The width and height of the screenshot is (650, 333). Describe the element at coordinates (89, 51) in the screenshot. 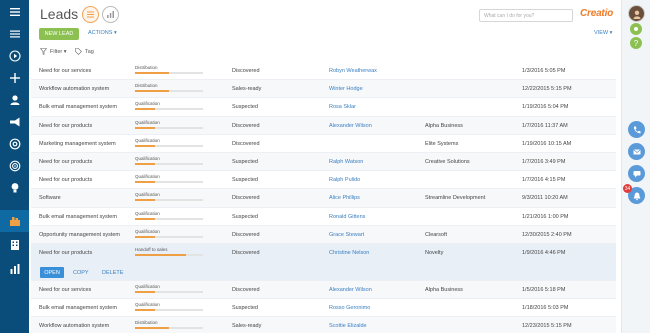

I see `tag-label: Tag` at that location.